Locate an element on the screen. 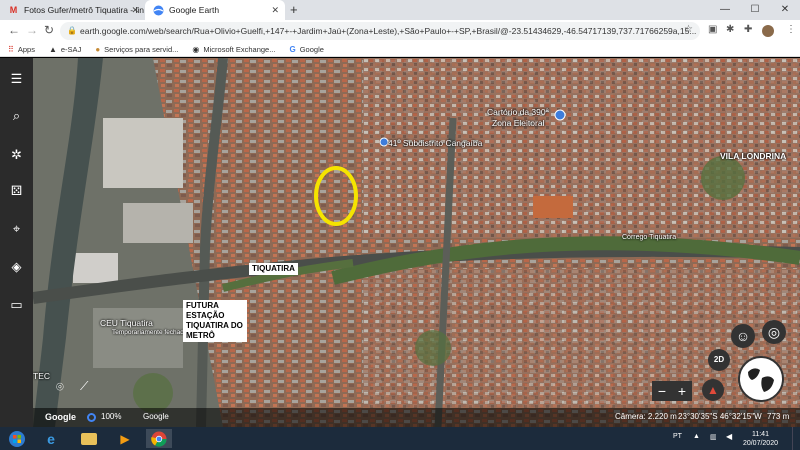 Image resolution: width=800 pixels, height=450 pixels. language-indicator: PT is located at coordinates (677, 436).